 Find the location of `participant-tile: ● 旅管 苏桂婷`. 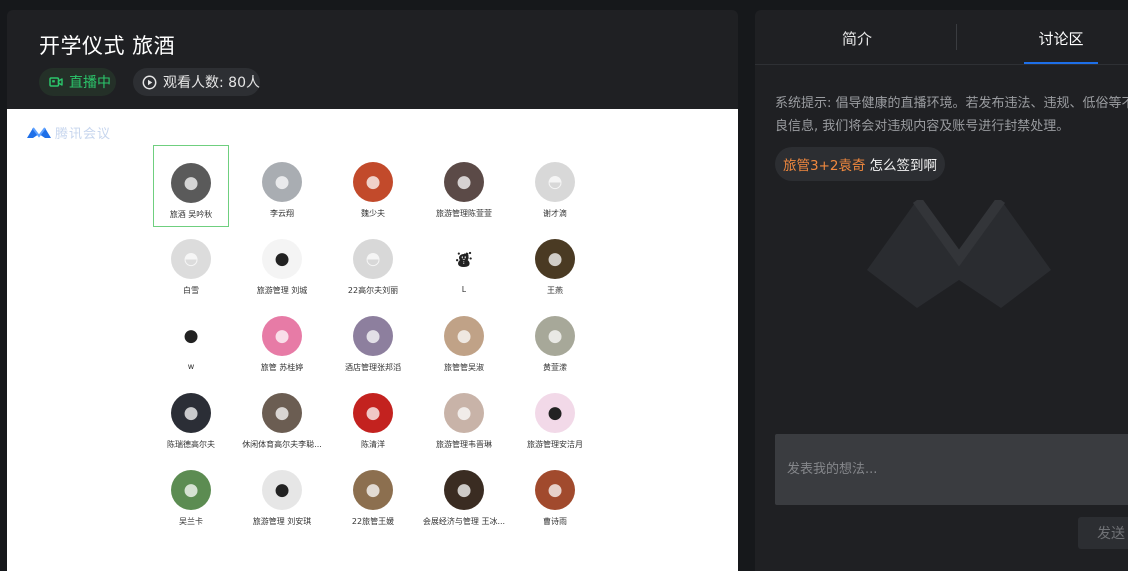

participant-tile: ● 旅管 苏桂婷 is located at coordinates (282, 340).